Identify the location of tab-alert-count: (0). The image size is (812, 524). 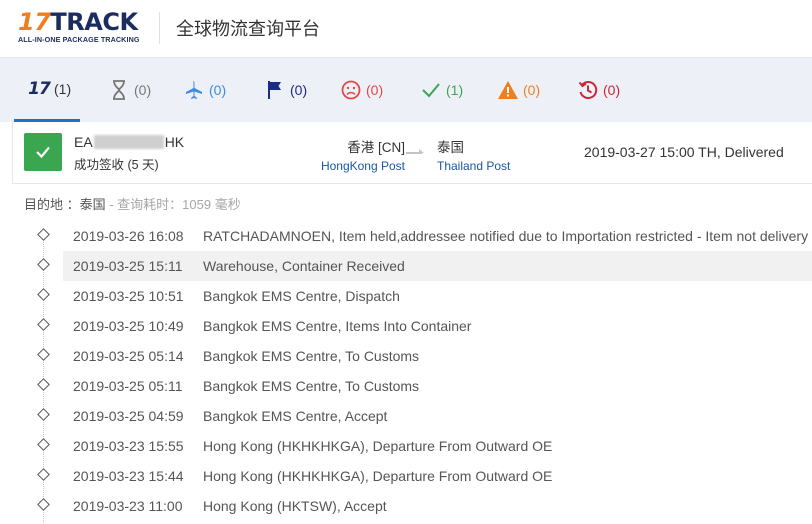
(532, 90).